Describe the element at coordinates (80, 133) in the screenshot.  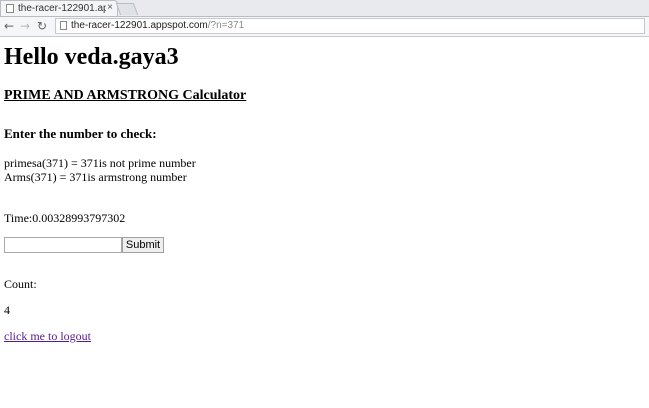
I see `number-prompt: Enter the number to check:` at that location.